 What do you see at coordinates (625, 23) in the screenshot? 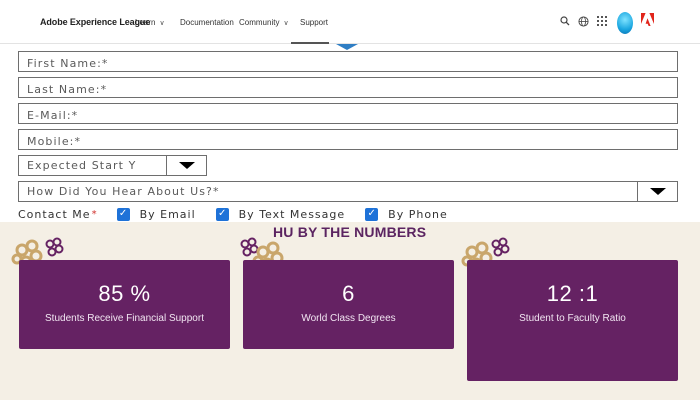
I see `avatar` at bounding box center [625, 23].